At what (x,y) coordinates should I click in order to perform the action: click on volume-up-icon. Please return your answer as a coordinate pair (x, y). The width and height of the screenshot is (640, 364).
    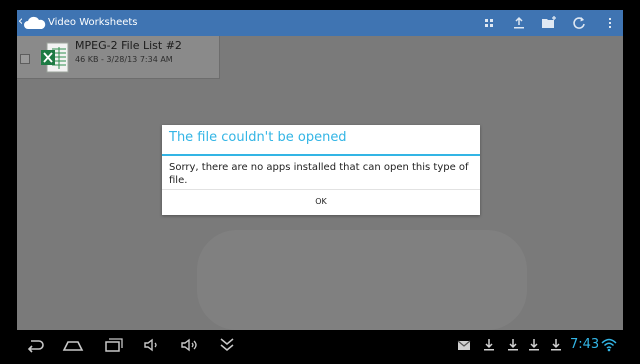
    Looking at the image, I should click on (190, 345).